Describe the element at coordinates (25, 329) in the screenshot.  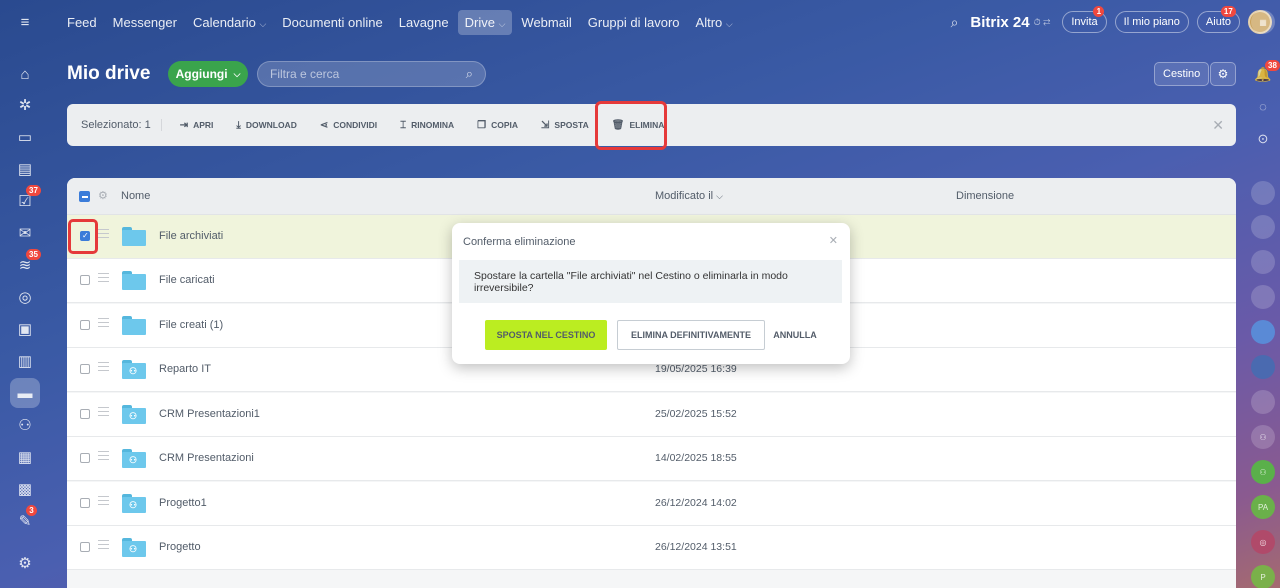
I see `calendar-icon: ▣` at that location.